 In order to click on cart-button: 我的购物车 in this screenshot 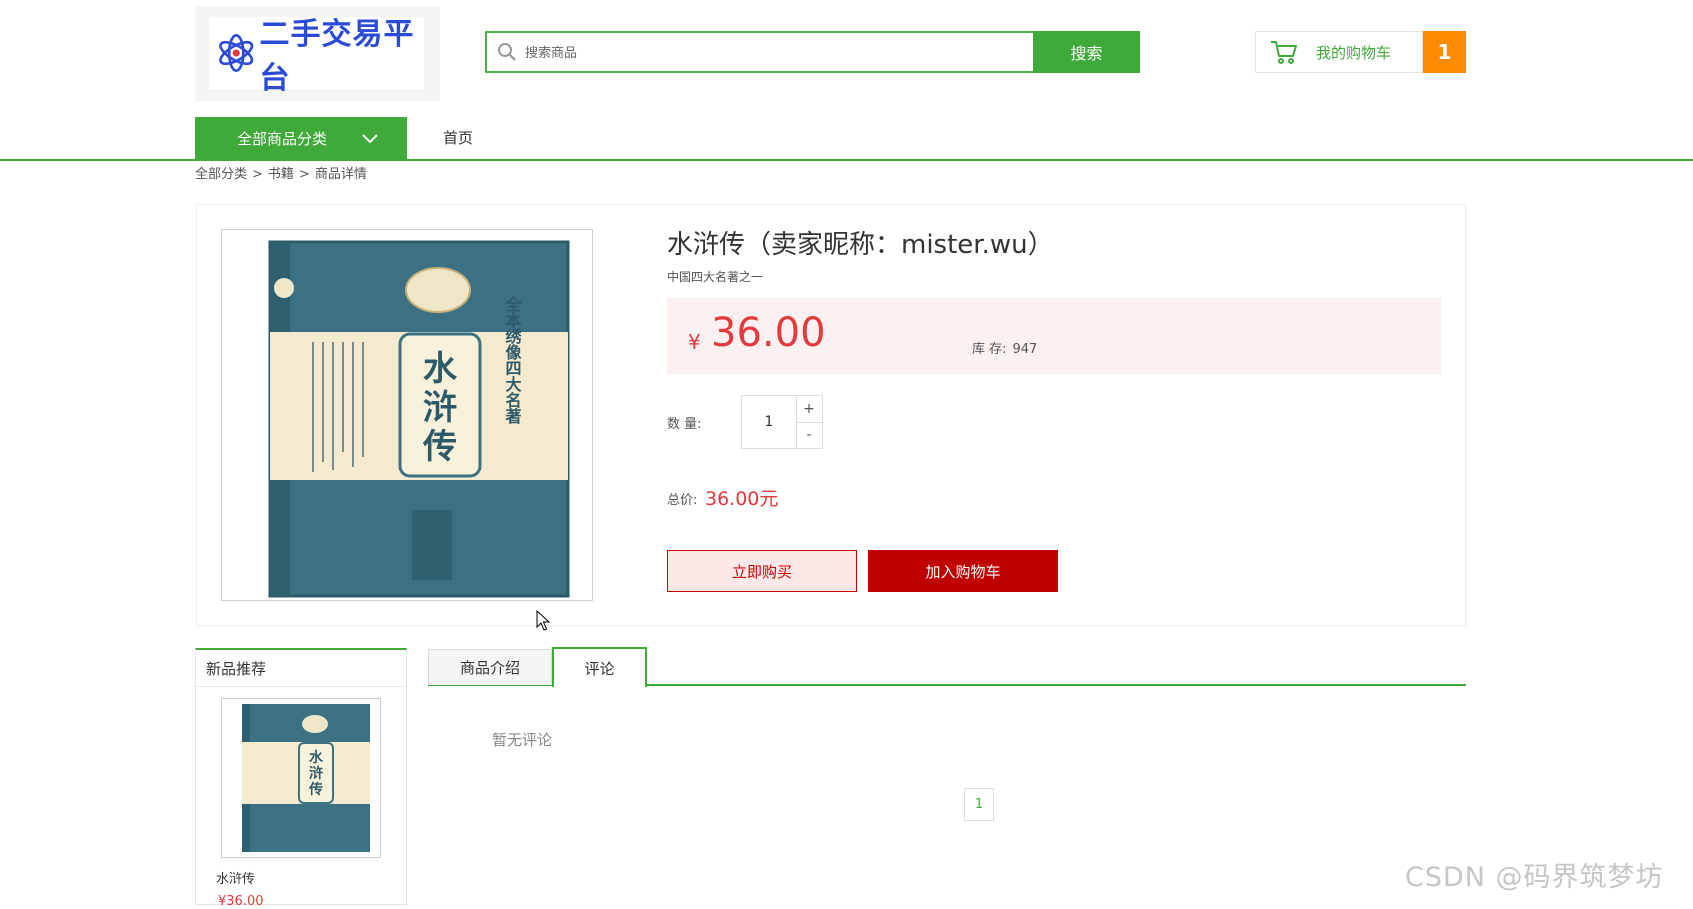, I will do `click(1339, 52)`.